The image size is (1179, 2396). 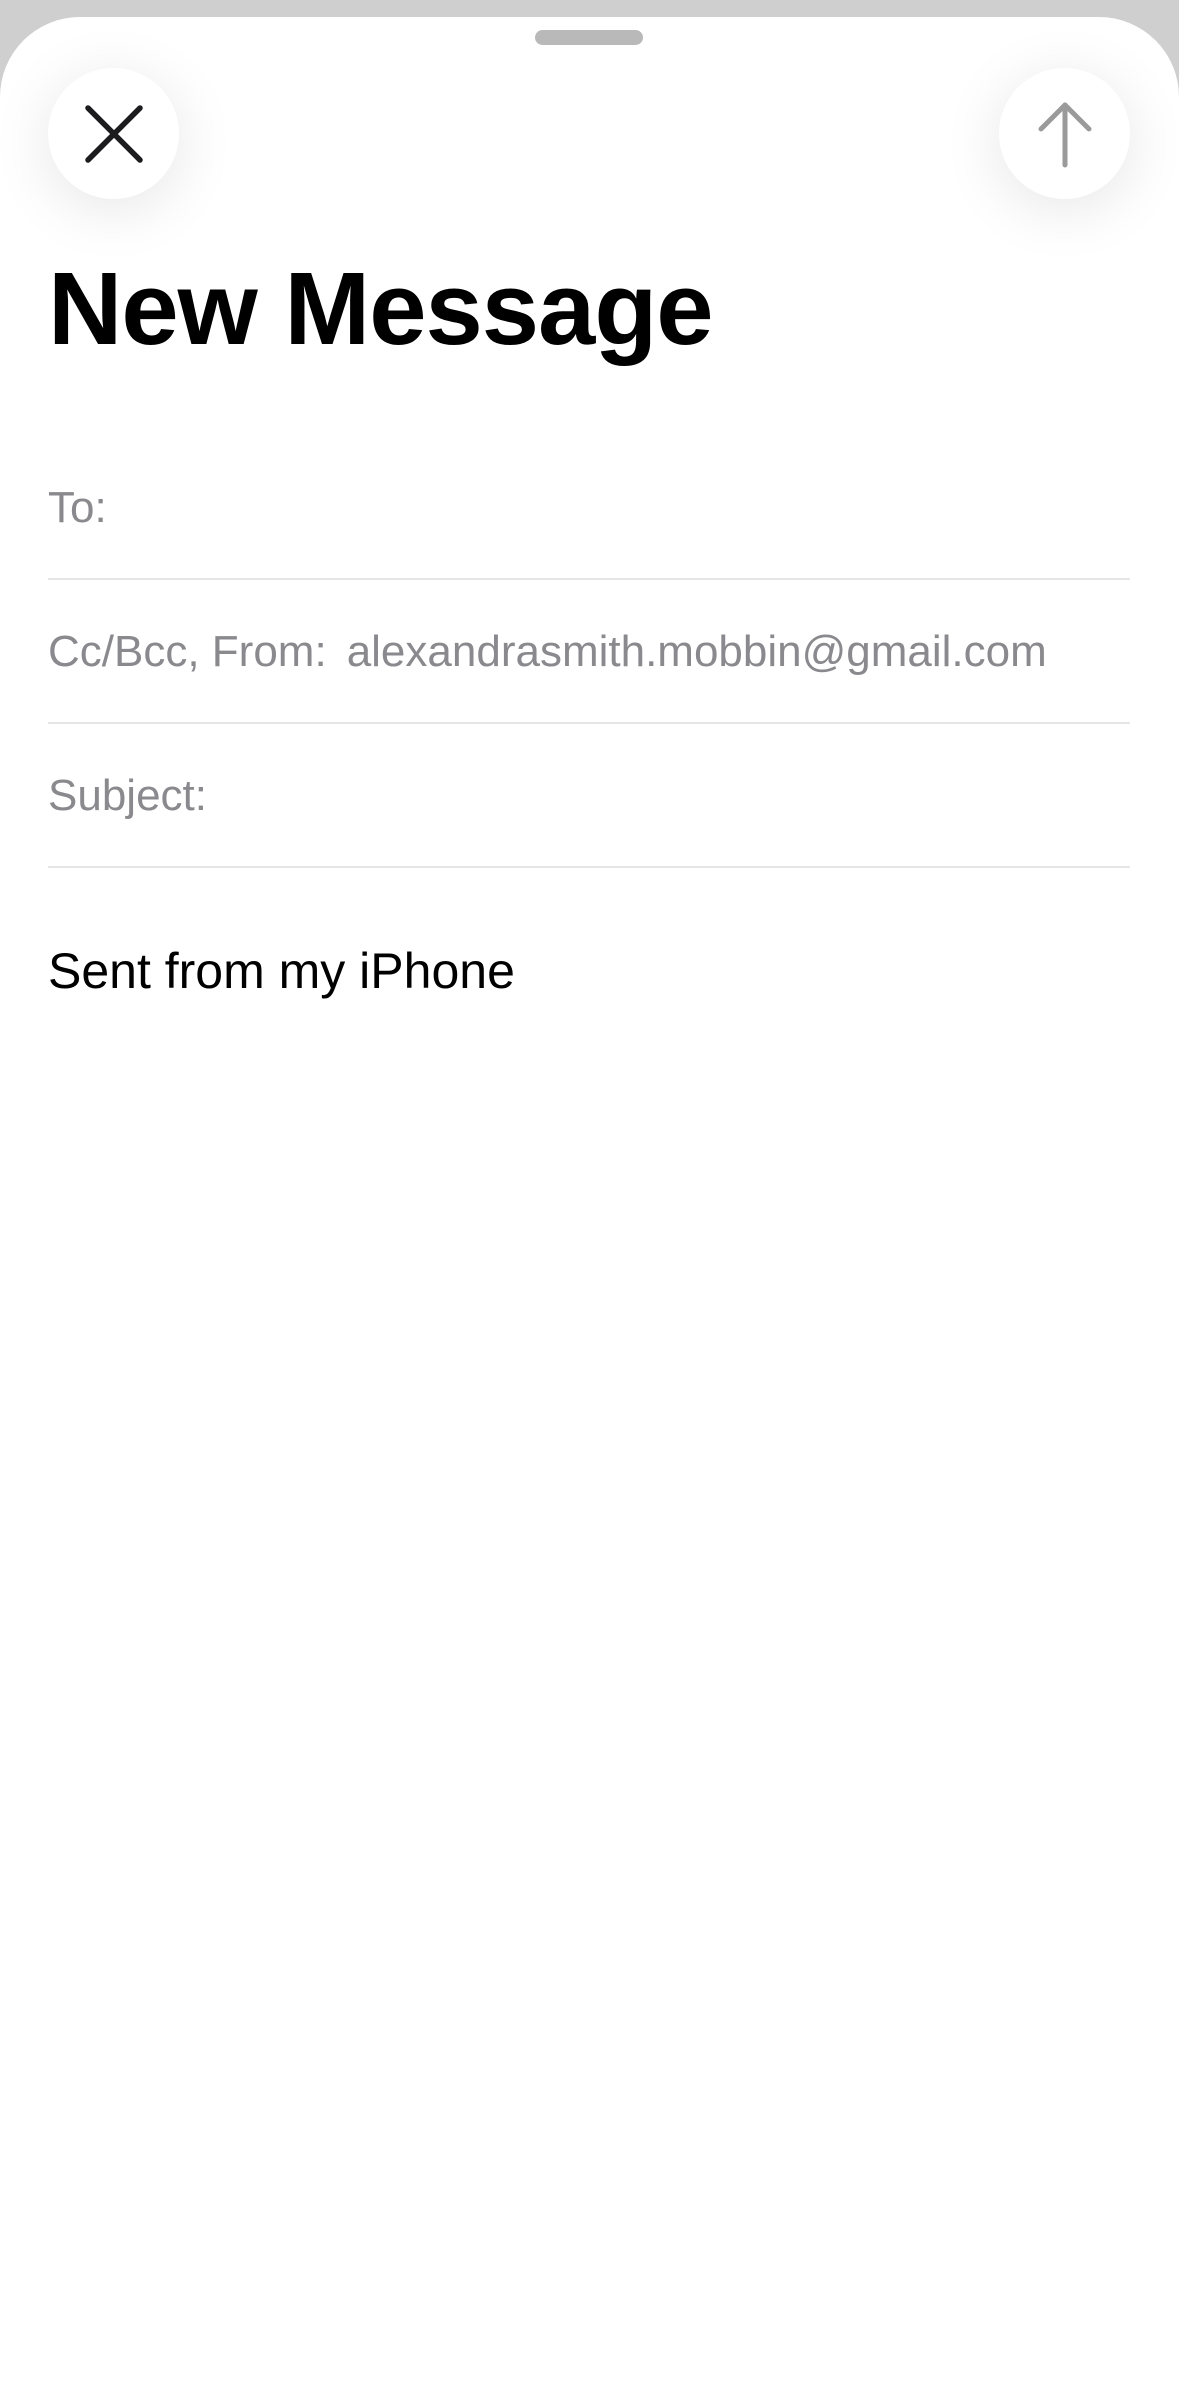 I want to click on subject-field: Subject:, so click(x=589, y=796).